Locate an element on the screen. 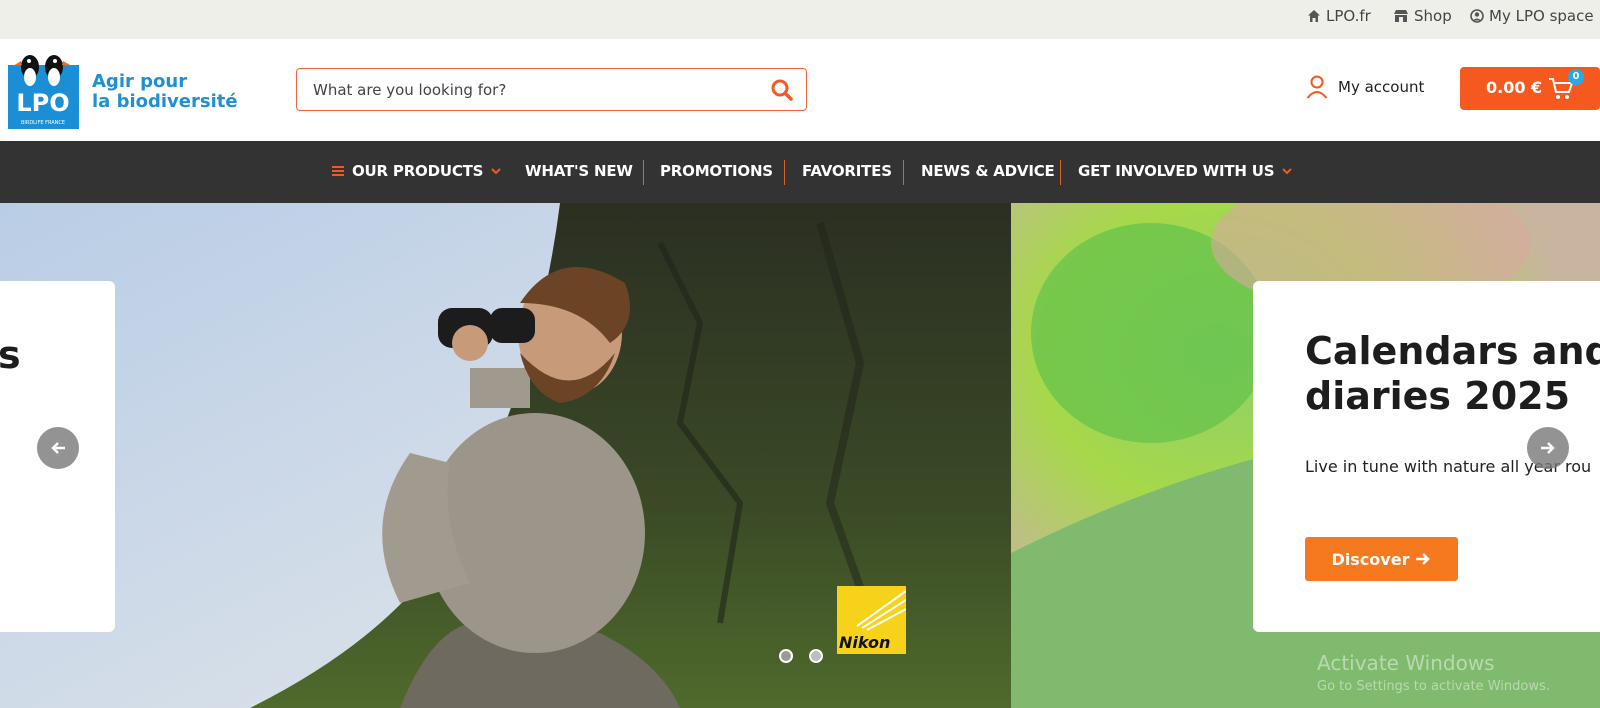 The height and width of the screenshot is (708, 1600). nav-favorites: FAVORITES is located at coordinates (847, 171).